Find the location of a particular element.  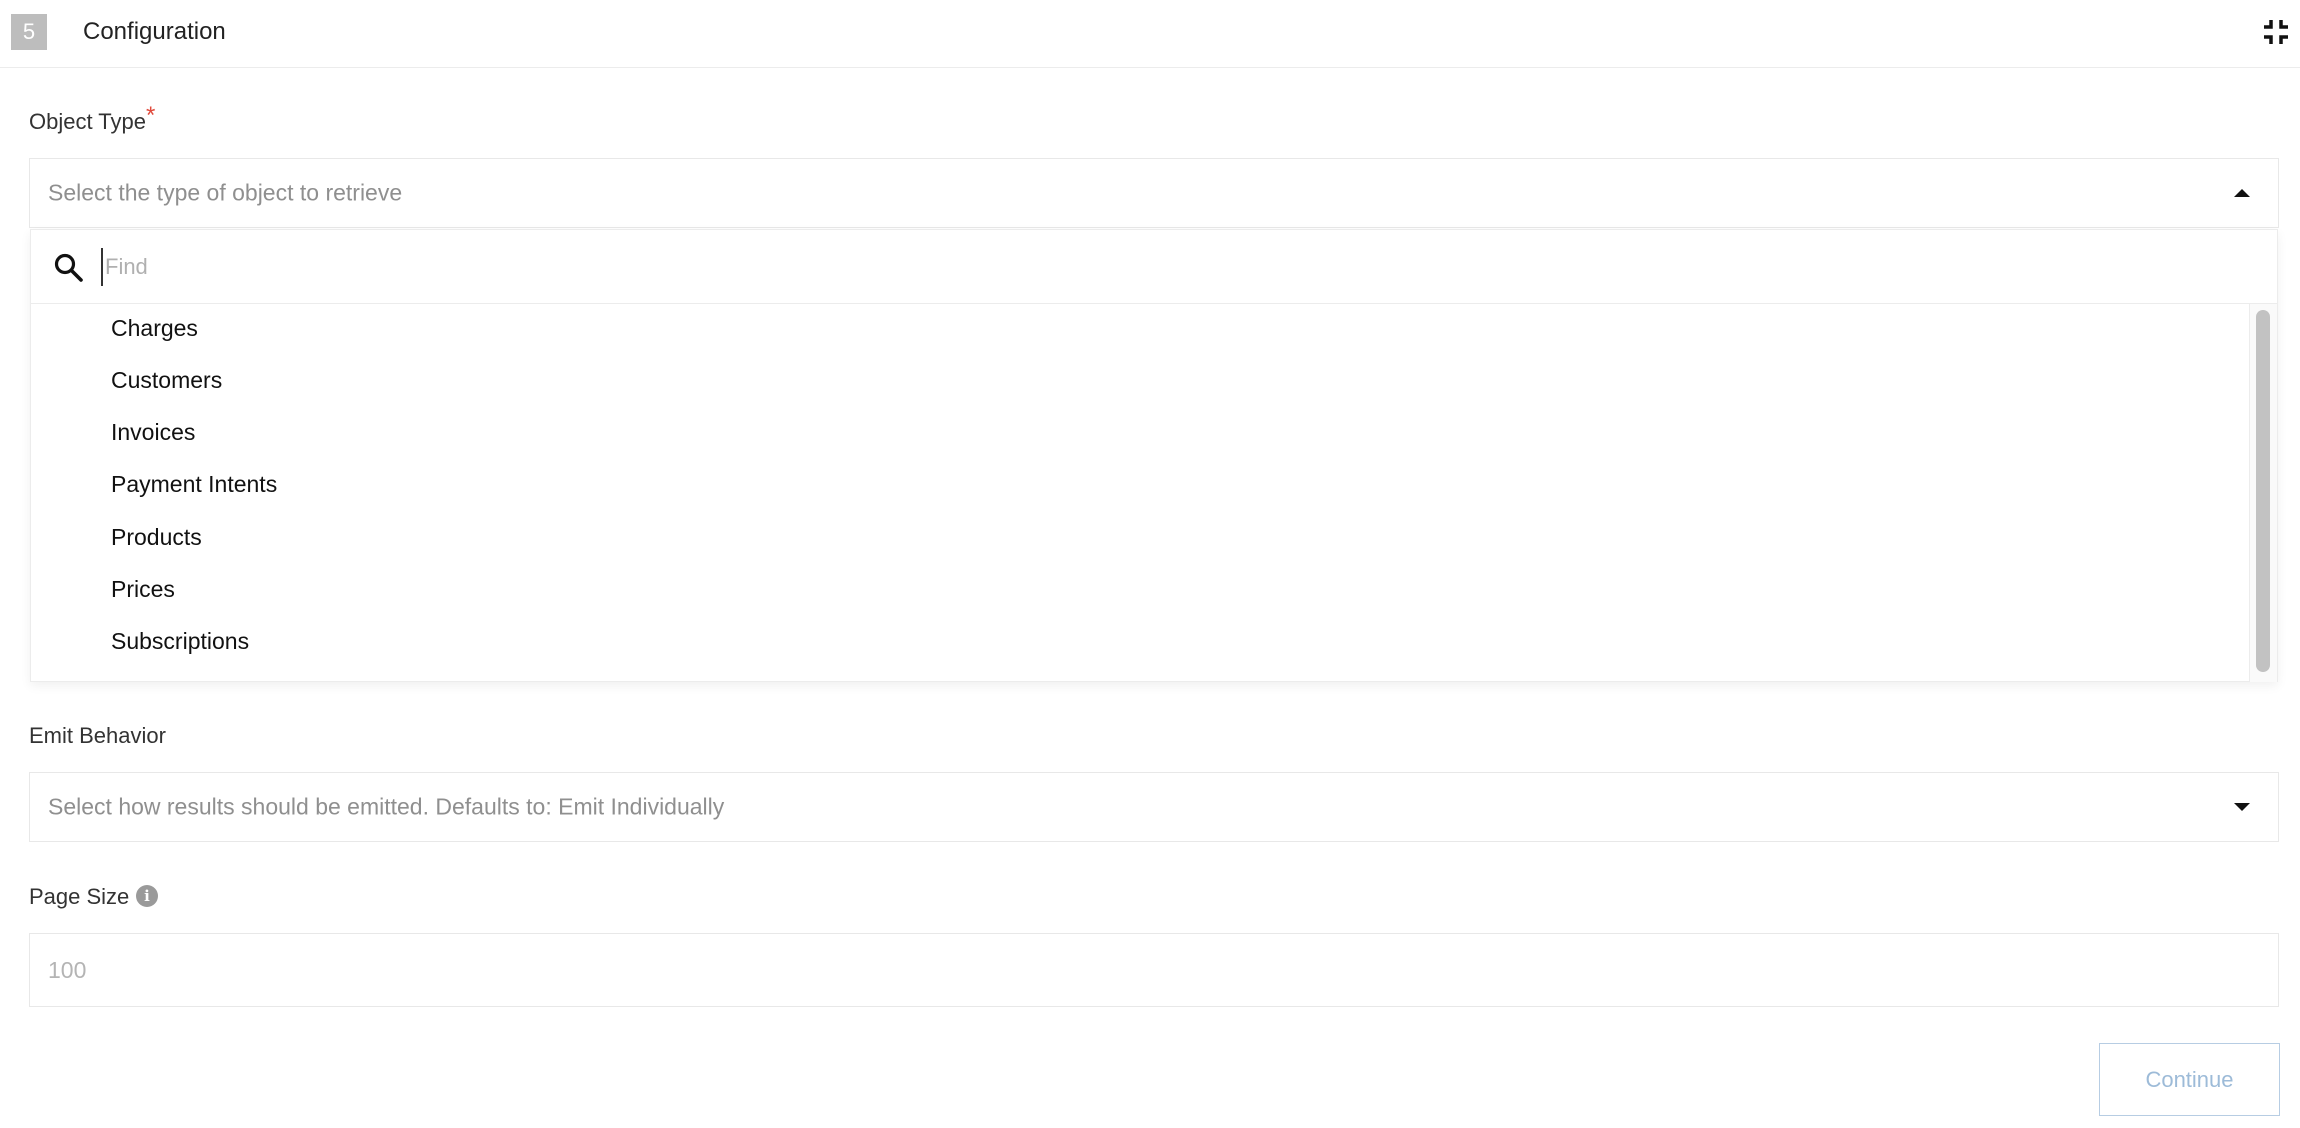

scrollbar-thumb is located at coordinates (2263, 491).